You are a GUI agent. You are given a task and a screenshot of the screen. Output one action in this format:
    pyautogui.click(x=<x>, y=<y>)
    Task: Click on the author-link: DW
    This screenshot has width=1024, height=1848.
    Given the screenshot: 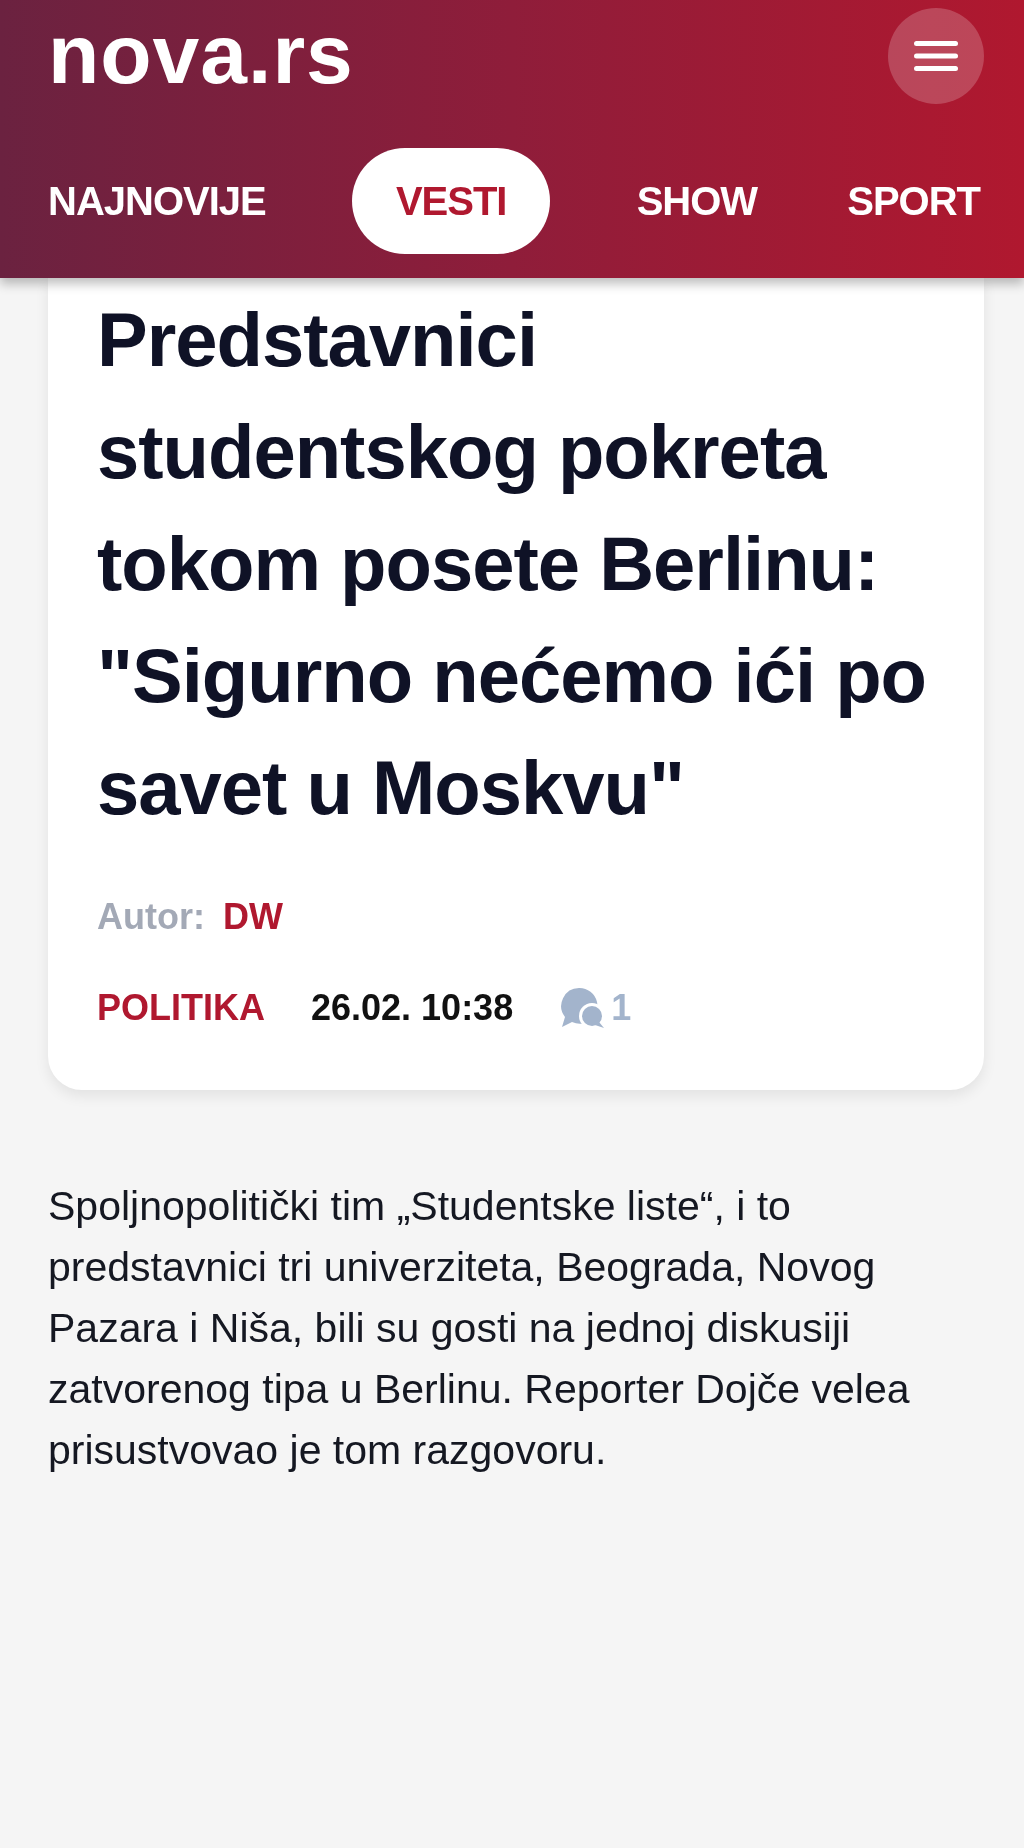 What is the action you would take?
    pyautogui.click(x=252, y=917)
    